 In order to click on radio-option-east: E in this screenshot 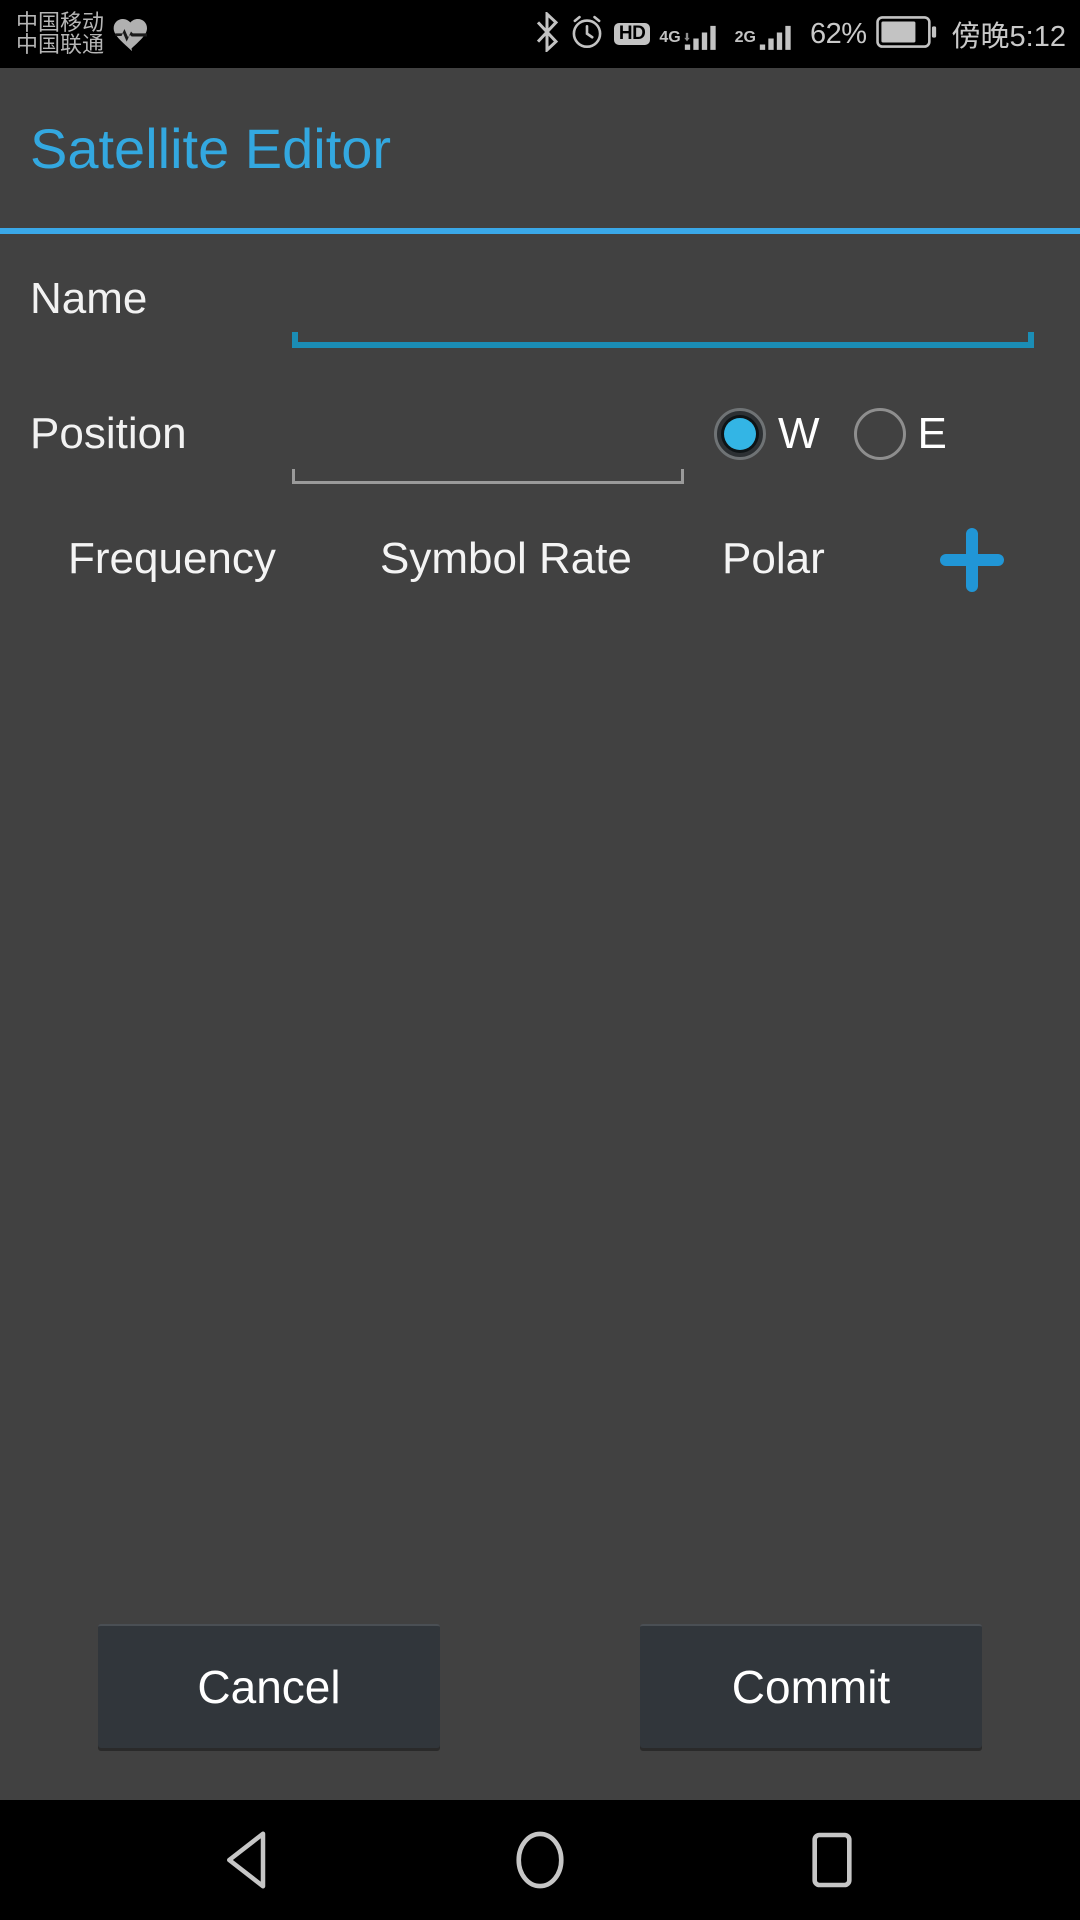, I will do `click(900, 434)`.